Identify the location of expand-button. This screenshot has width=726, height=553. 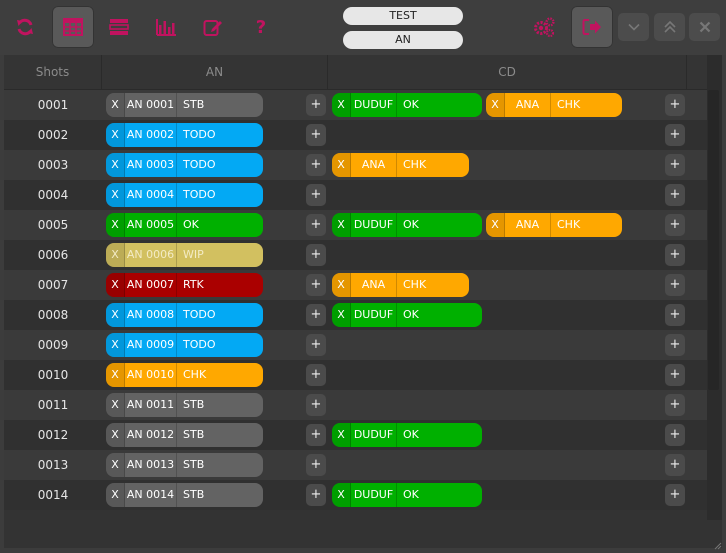
(669, 27).